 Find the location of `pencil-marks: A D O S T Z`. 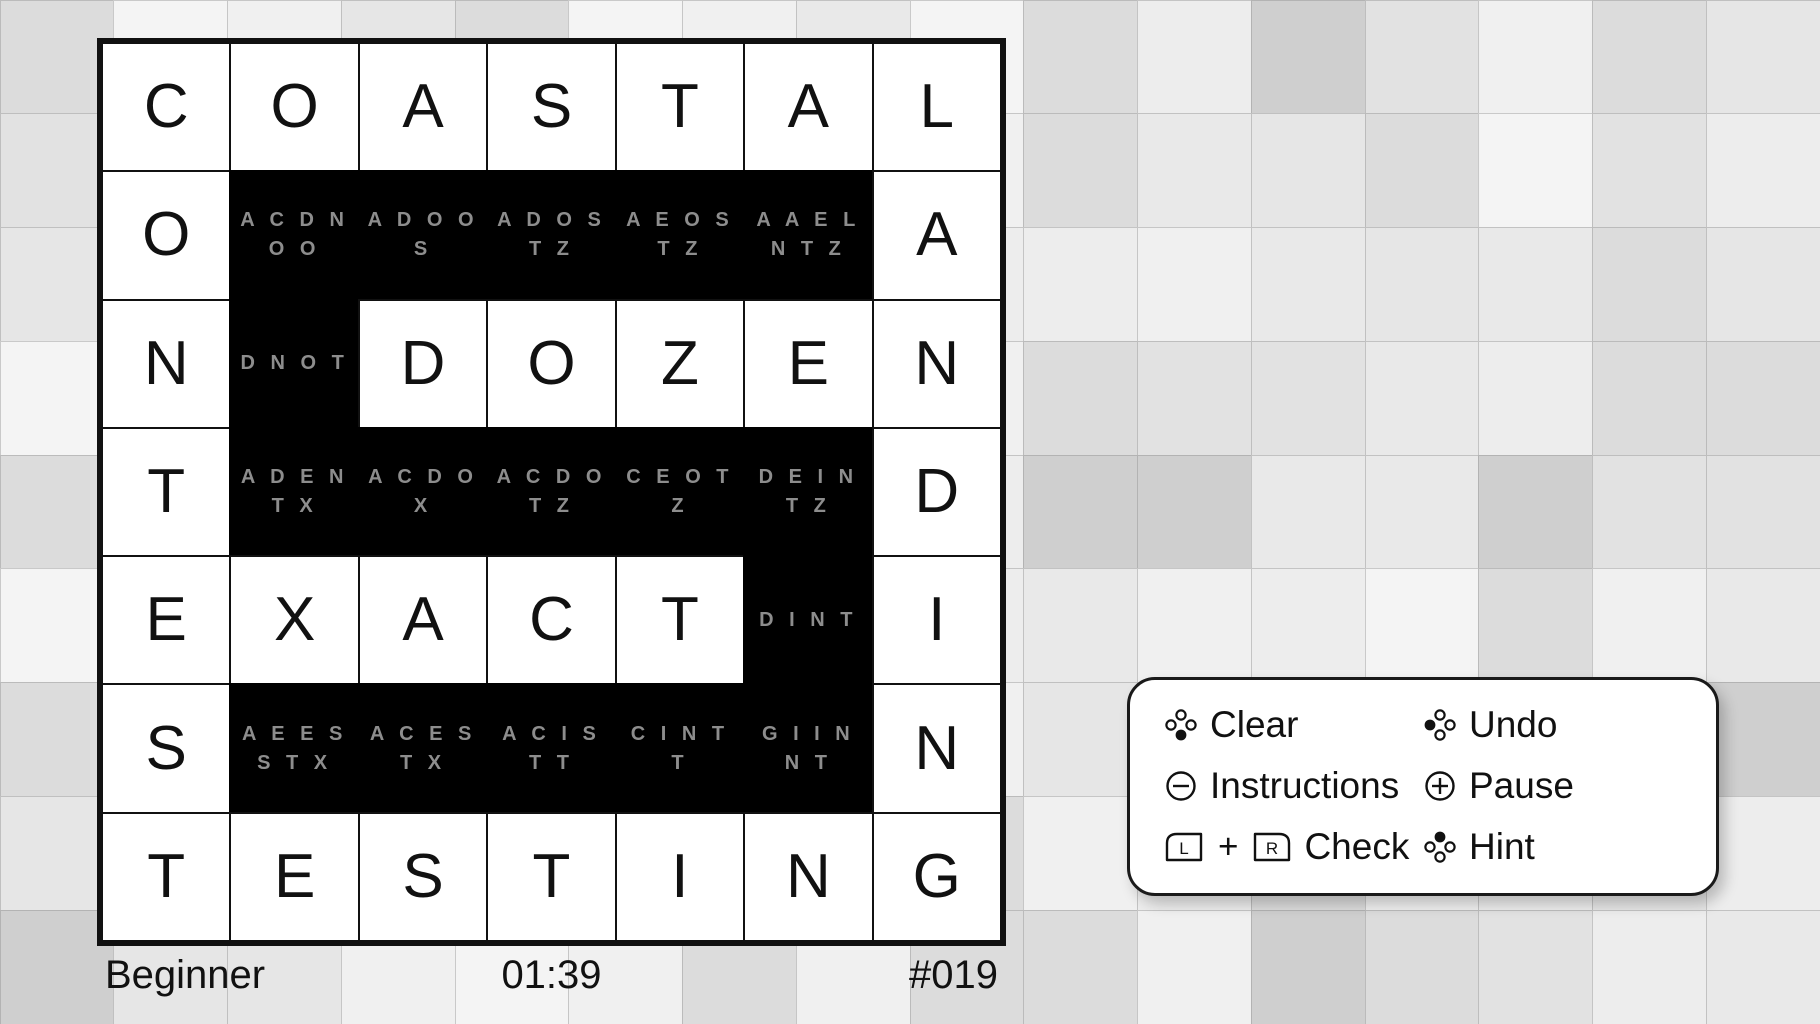

pencil-marks: A D O S T Z is located at coordinates (551, 235).